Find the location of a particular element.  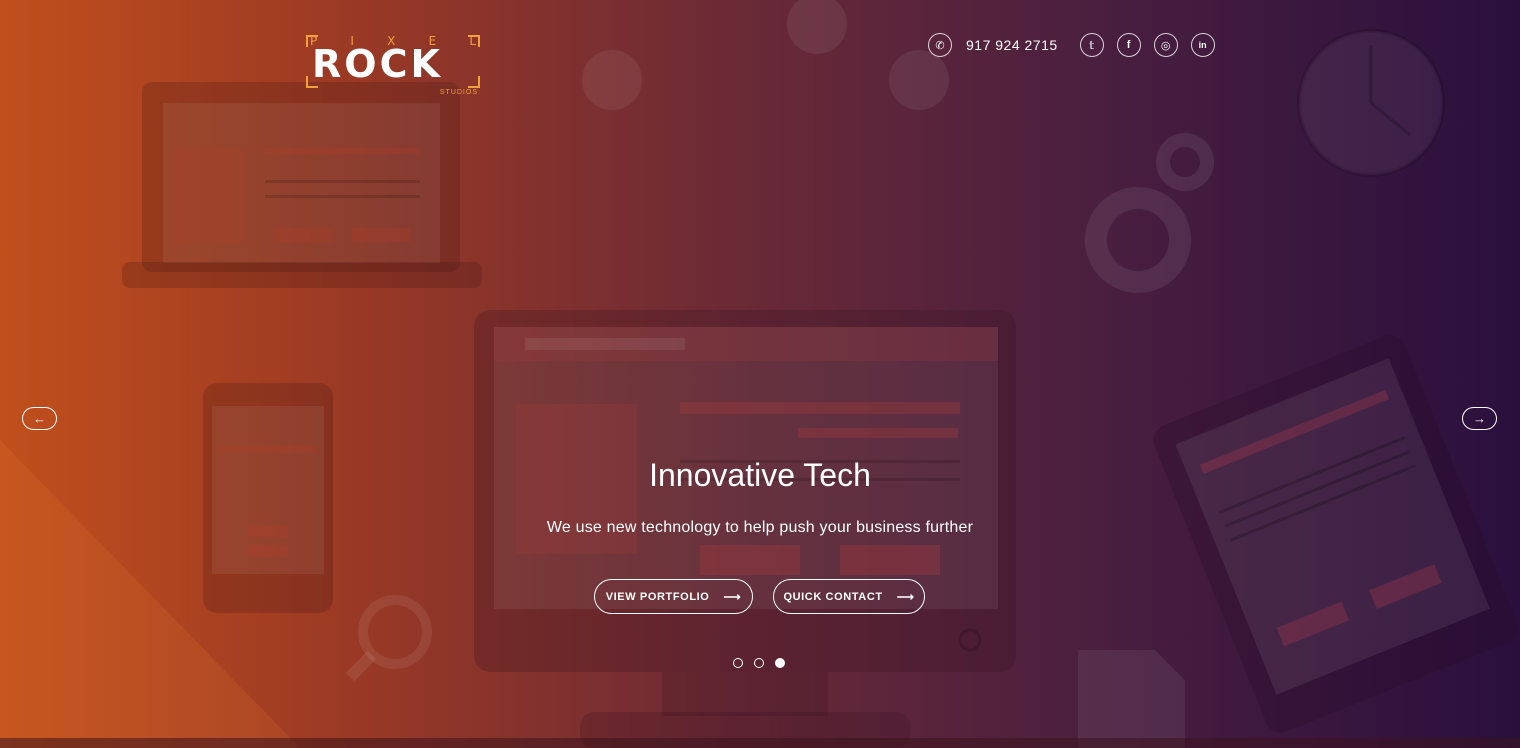

slider-next-button: → is located at coordinates (1479, 418).